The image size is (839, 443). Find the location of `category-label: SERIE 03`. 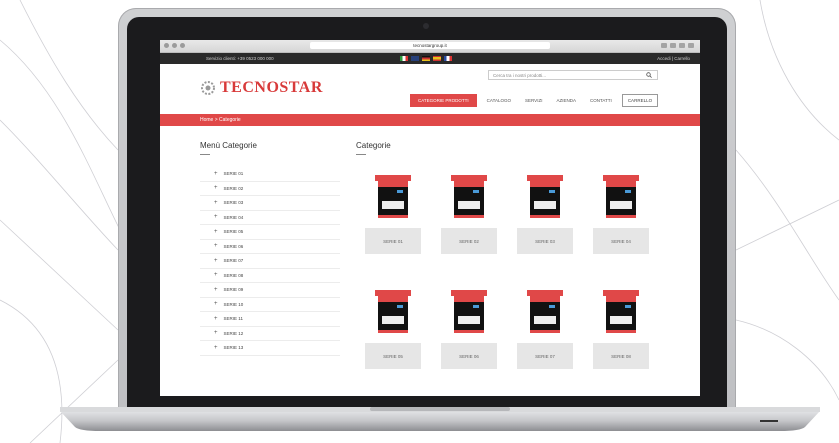

category-label: SERIE 03 is located at coordinates (233, 203).